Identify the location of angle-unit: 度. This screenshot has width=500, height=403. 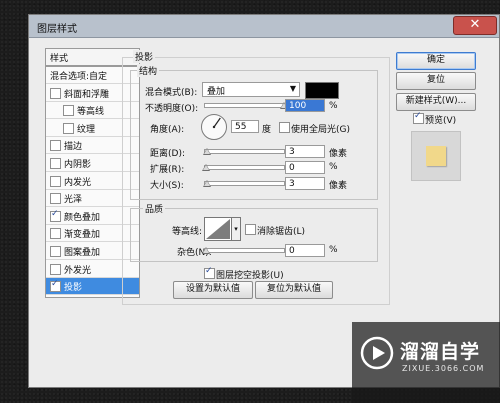
(267, 130).